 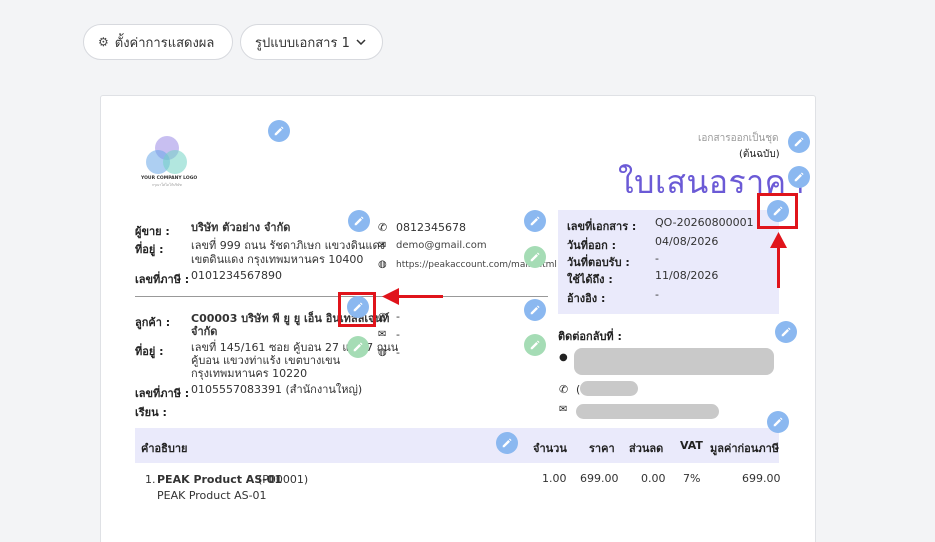 What do you see at coordinates (302, 43) in the screenshot?
I see `doc-format-label: รูปแบบเอกสาร 1` at bounding box center [302, 43].